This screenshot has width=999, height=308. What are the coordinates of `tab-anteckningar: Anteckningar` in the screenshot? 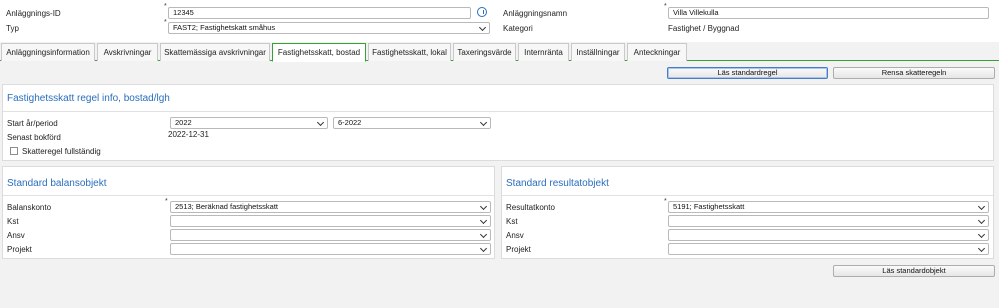 It's located at (657, 52).